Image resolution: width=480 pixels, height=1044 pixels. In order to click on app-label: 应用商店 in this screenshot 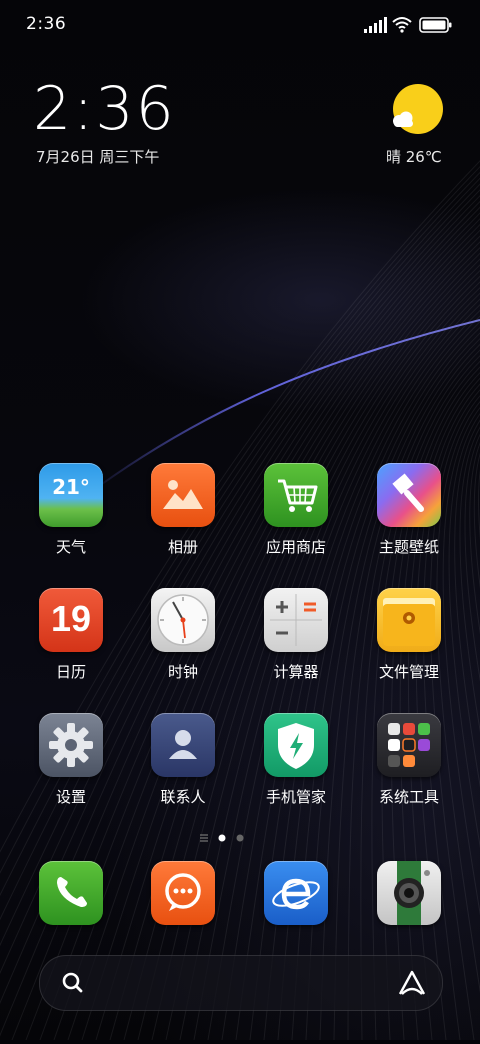, I will do `click(295, 547)`.